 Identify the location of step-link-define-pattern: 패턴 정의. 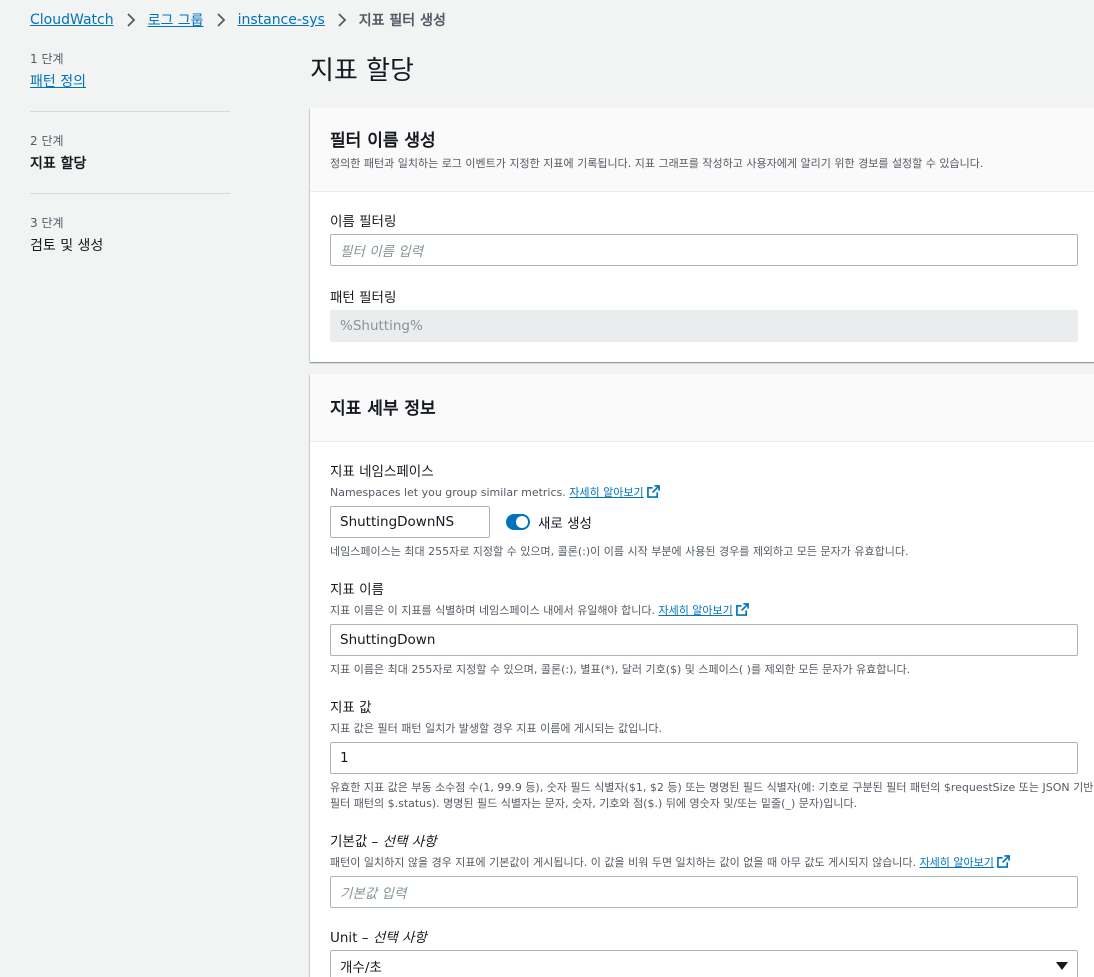
(130, 81).